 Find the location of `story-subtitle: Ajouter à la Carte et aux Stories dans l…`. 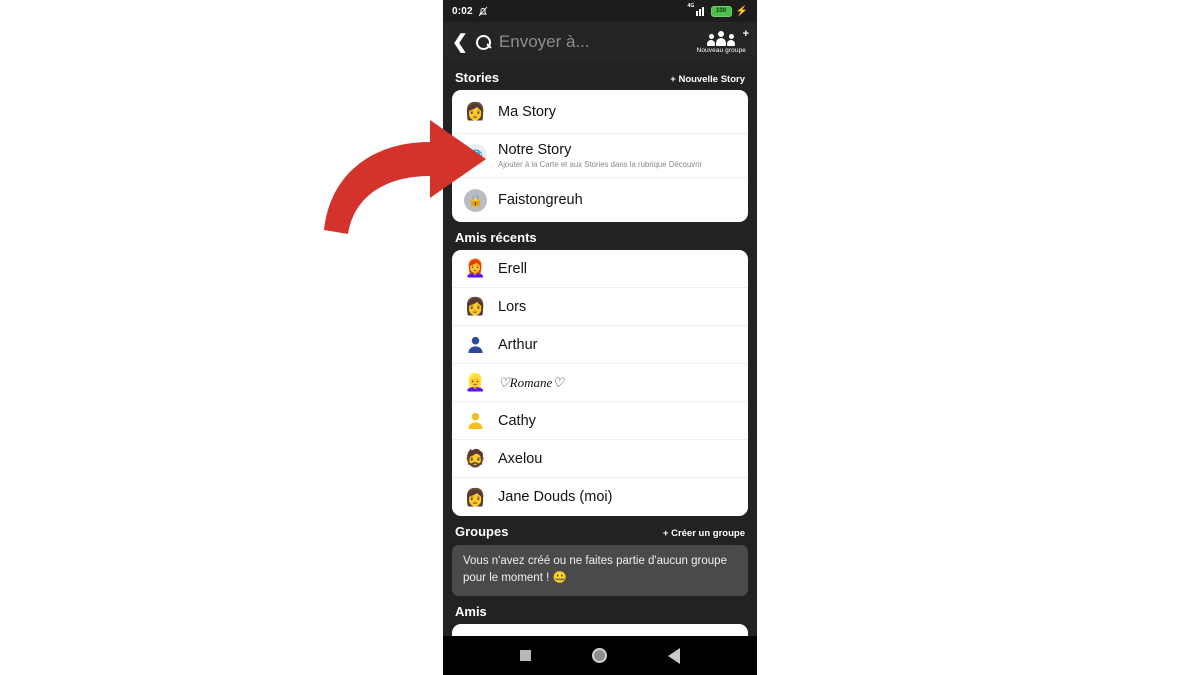

story-subtitle: Ajouter à la Carte et aux Stories dans l… is located at coordinates (600, 164).